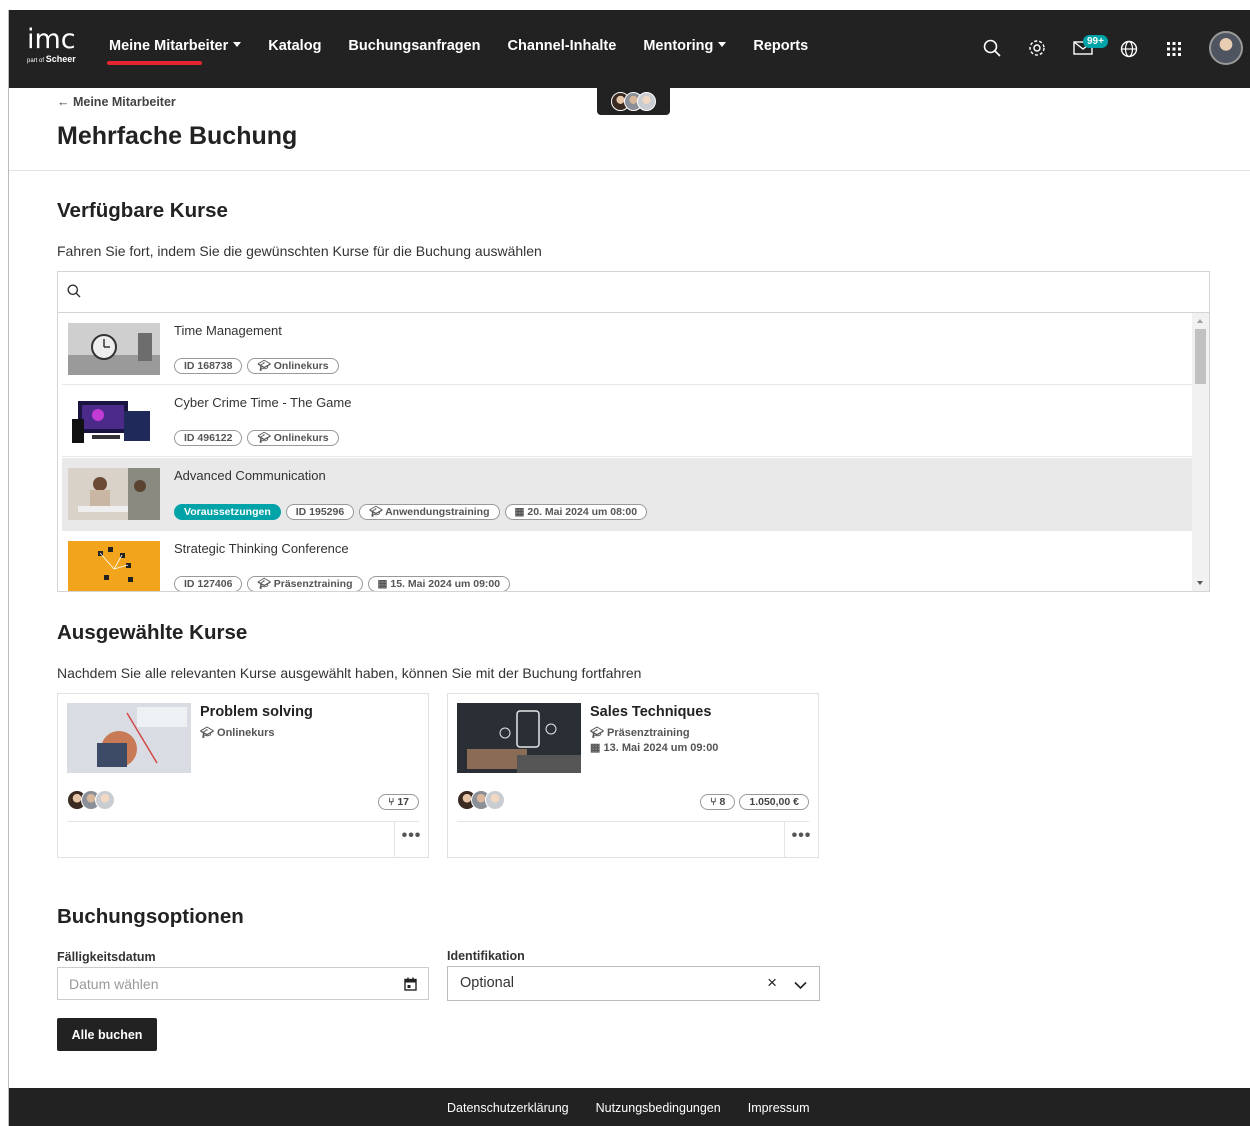 The image size is (1250, 1126). Describe the element at coordinates (228, 330) in the screenshot. I see `course-title: Time Management` at that location.